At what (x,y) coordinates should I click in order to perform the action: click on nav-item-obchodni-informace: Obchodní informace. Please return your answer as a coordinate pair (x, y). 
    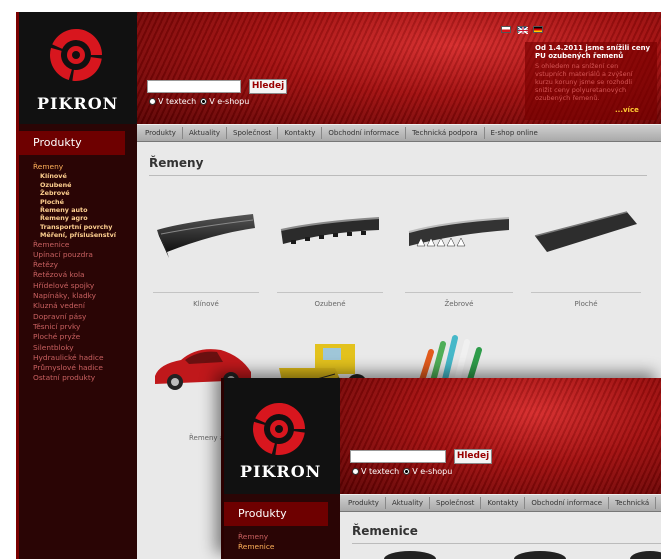
    Looking at the image, I should click on (364, 133).